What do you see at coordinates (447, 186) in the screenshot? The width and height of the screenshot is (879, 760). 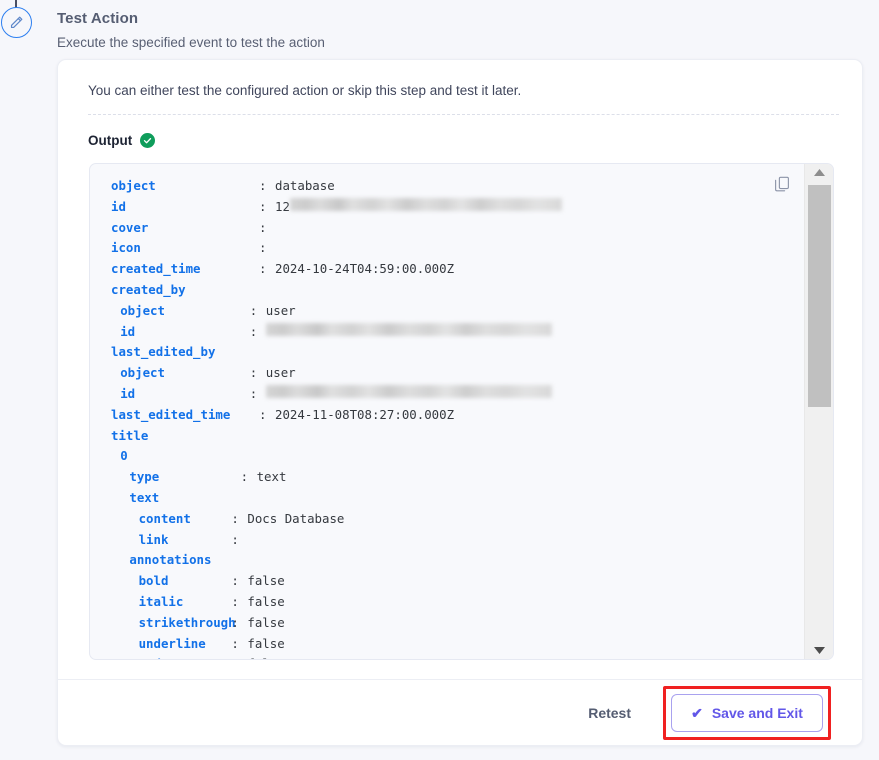 I see `json-line: object: database` at bounding box center [447, 186].